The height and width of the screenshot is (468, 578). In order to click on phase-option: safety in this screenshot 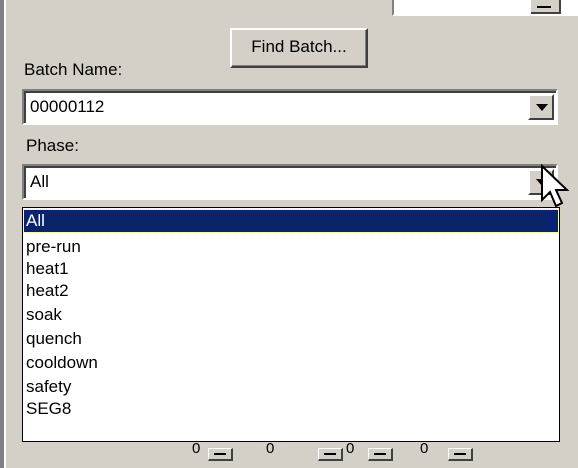, I will do `click(291, 387)`.